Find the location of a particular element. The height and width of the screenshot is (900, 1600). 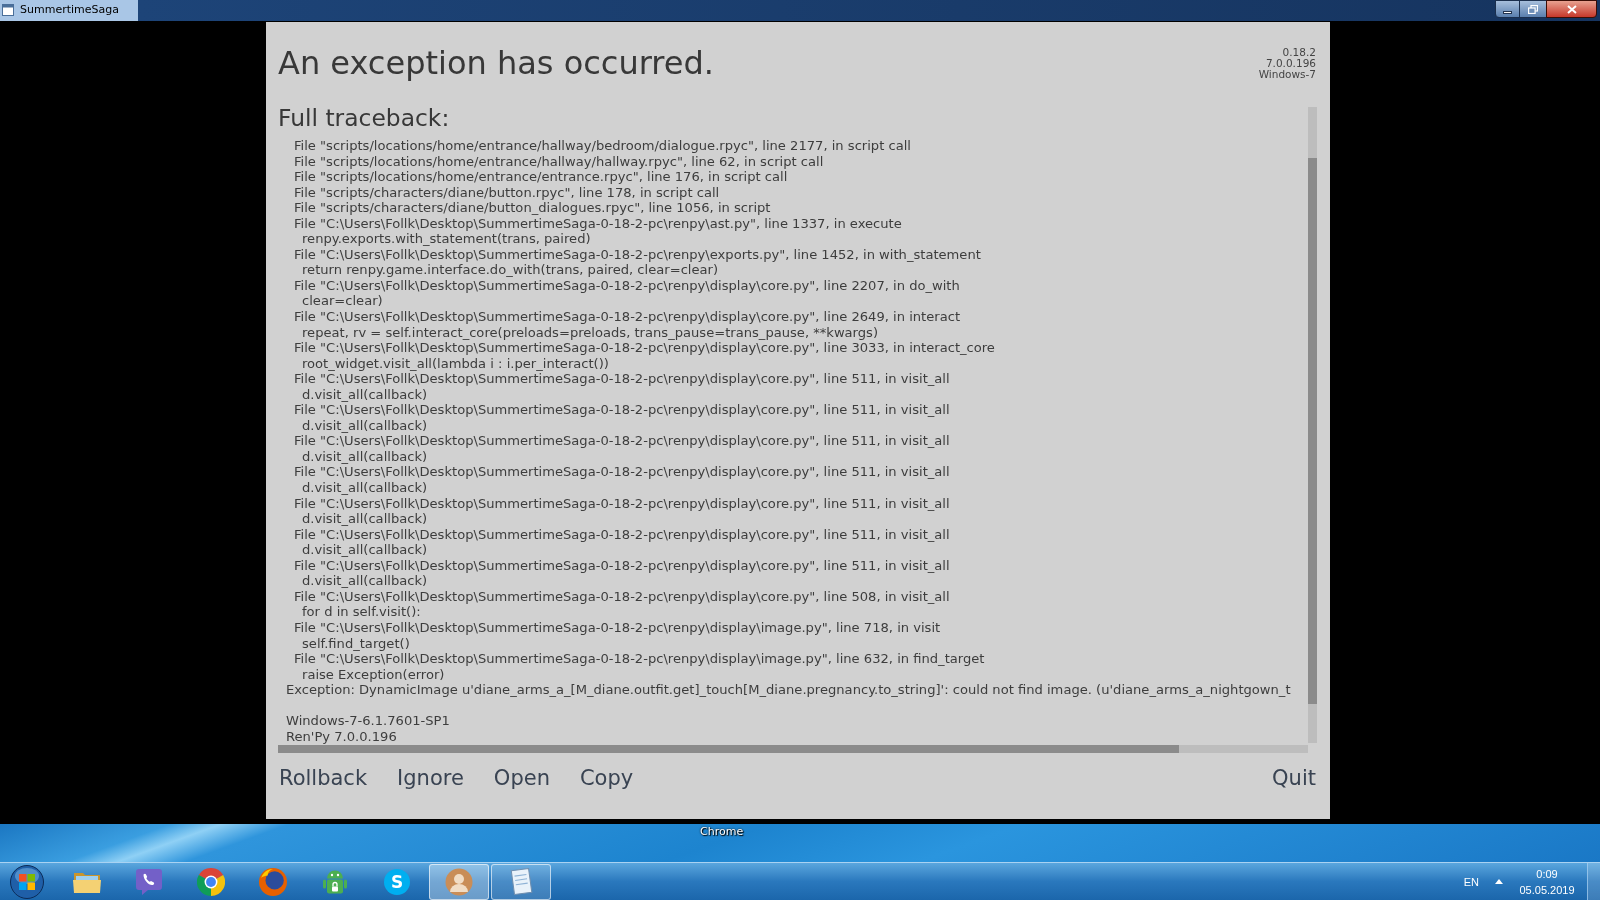

traceback-line: File "C:\Users\Follk\Desktop\SummertimeSaga-0-18-2-pc\renpy\exports.py", line 1452, in with_statement is located at coordinates (637, 254).